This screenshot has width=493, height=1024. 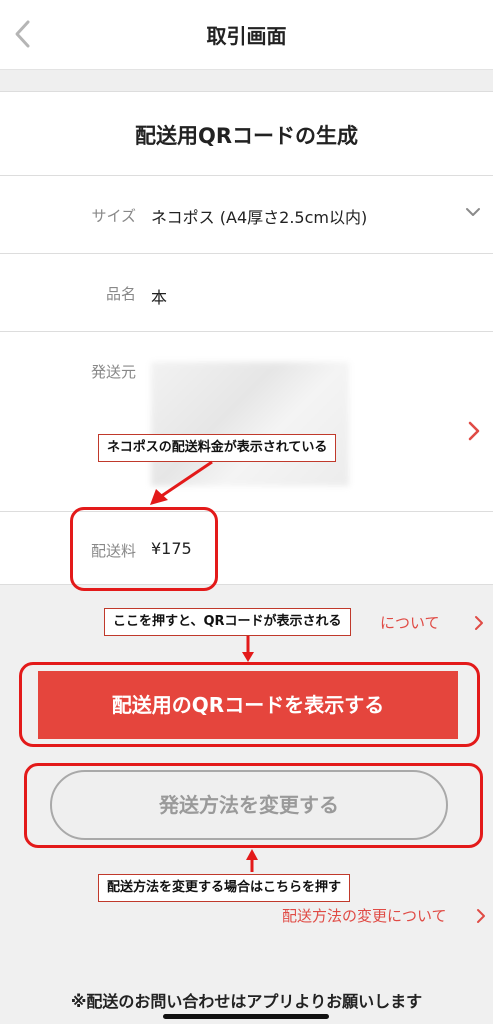 What do you see at coordinates (246, 1001) in the screenshot?
I see `footer-note: ※配送のお問い合わせはアプリよりお願いします` at bounding box center [246, 1001].